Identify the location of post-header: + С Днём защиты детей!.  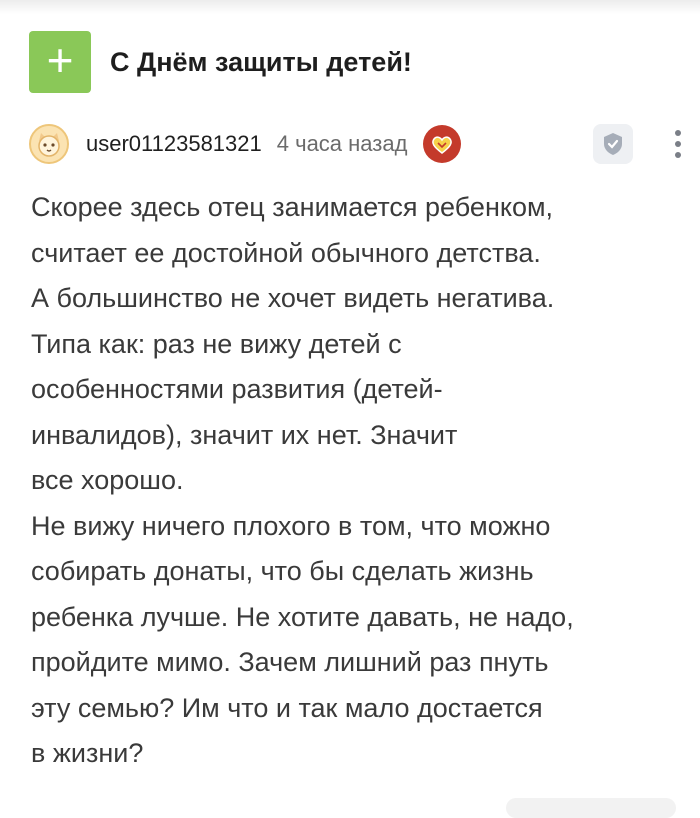
(354, 62).